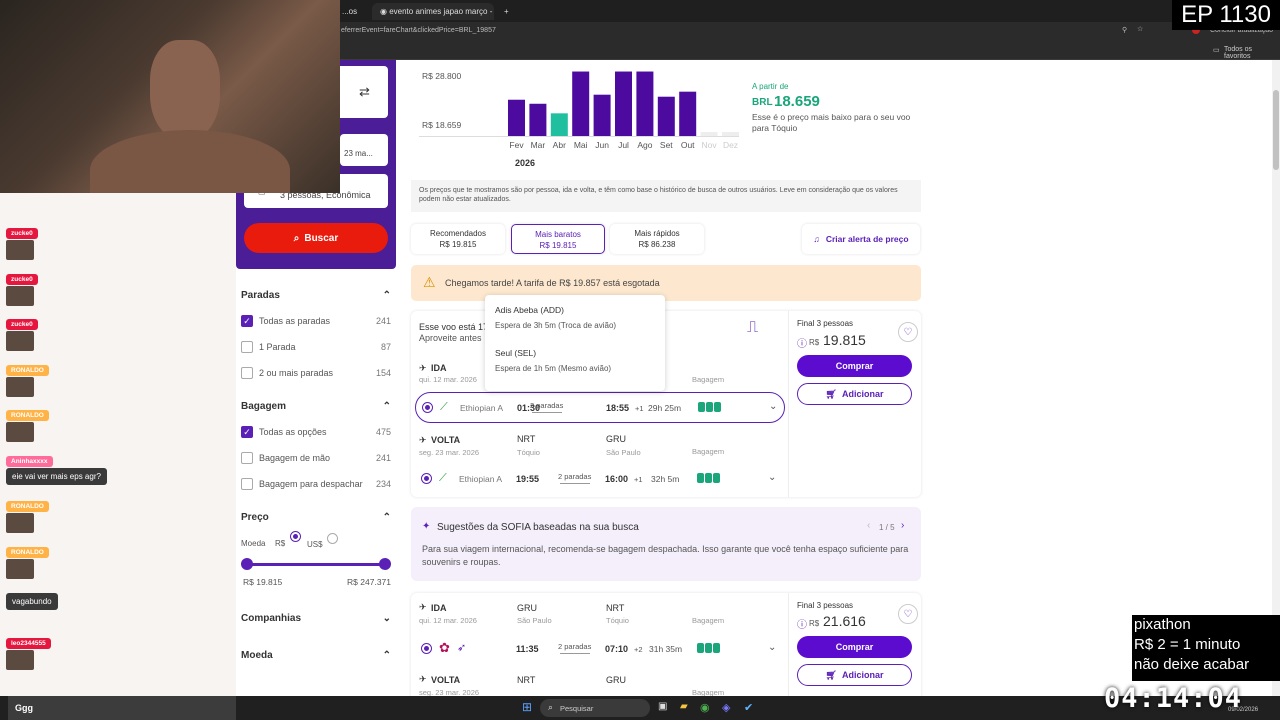 This screenshot has width=1280, height=720. What do you see at coordinates (684, 706) in the screenshot?
I see `file-explorer-icon: ▰` at bounding box center [684, 706].